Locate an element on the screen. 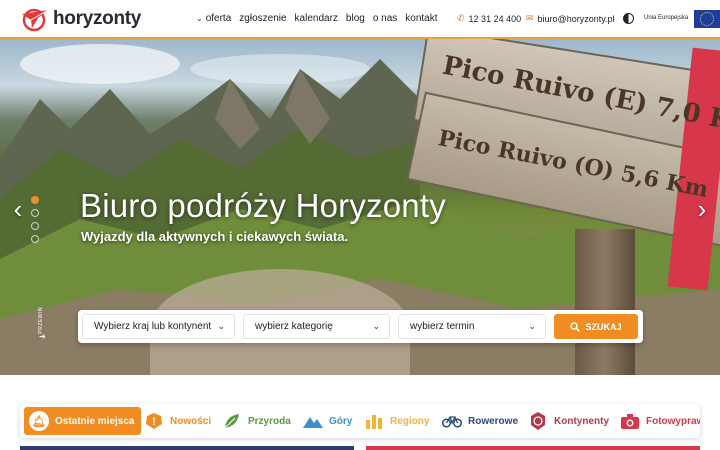  nav-label: kontakt is located at coordinates (421, 18).